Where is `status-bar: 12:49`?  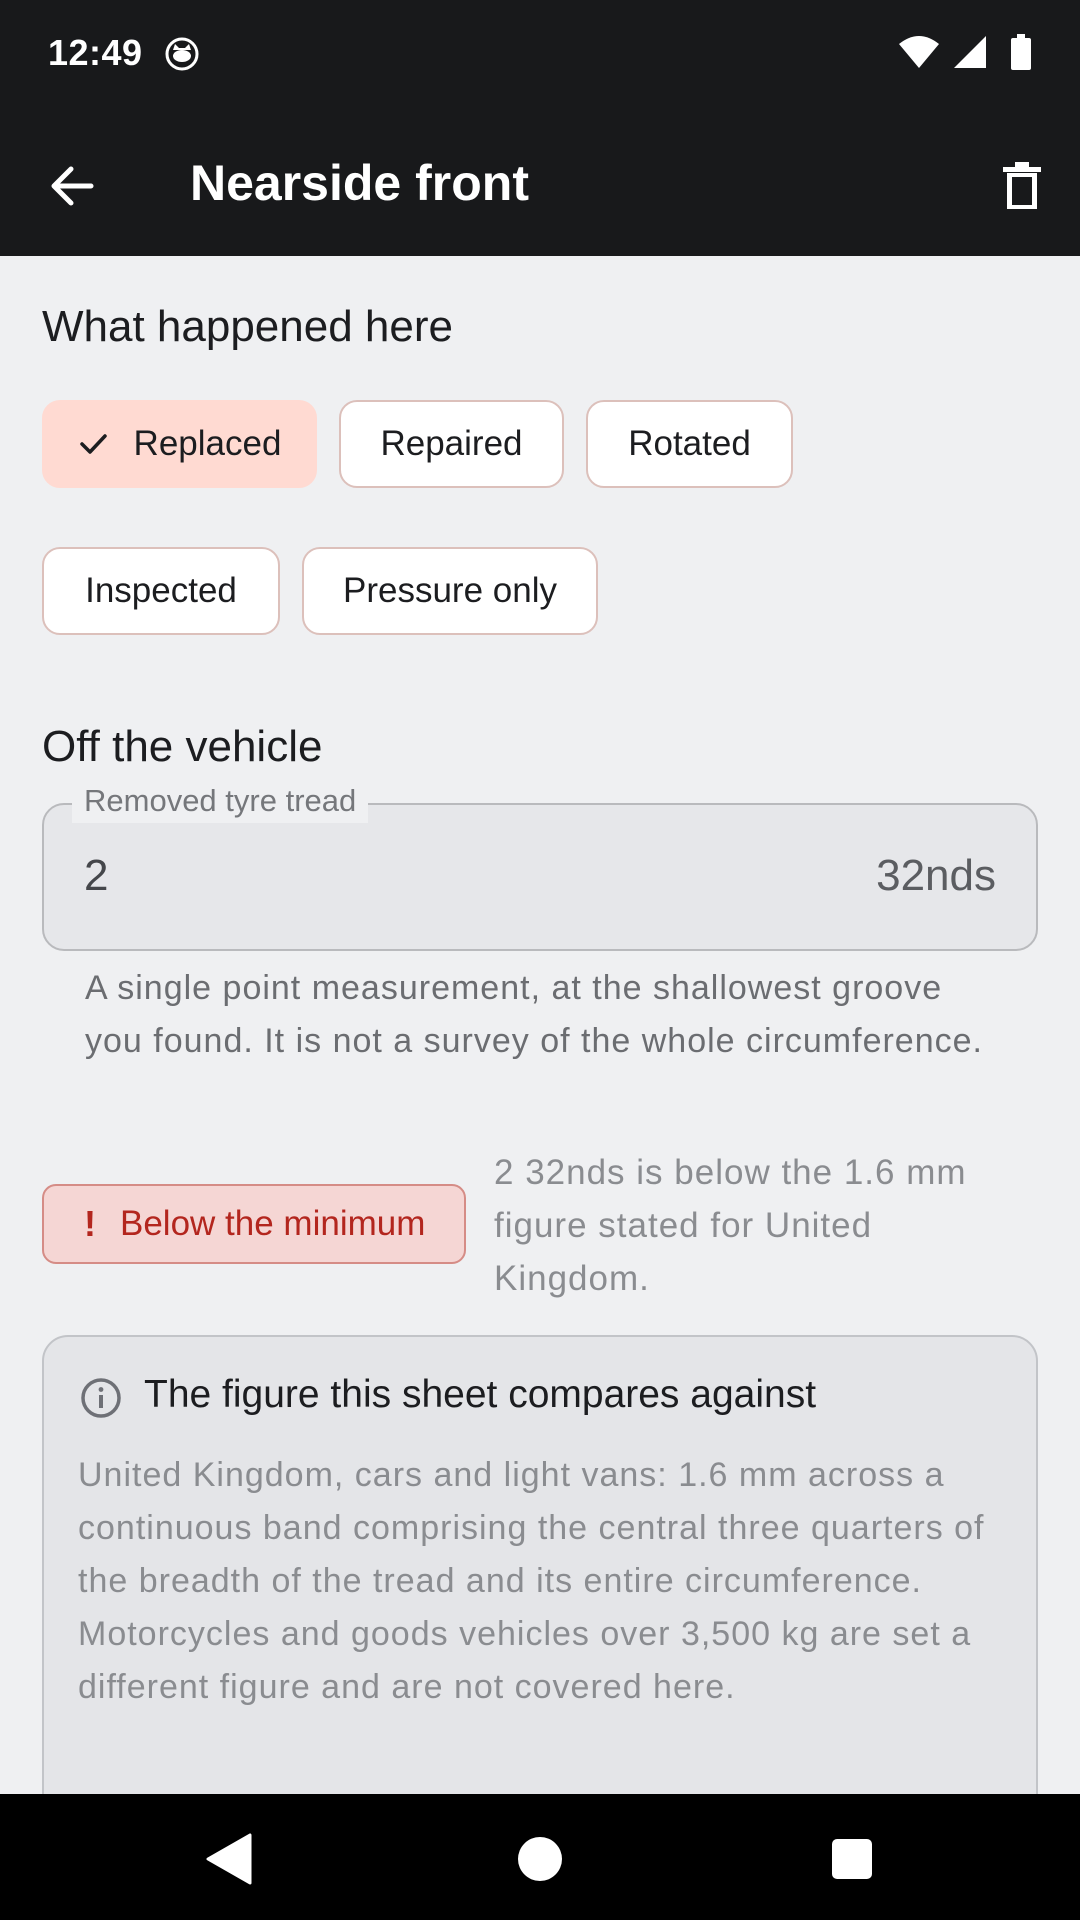
status-bar: 12:49 is located at coordinates (540, 55).